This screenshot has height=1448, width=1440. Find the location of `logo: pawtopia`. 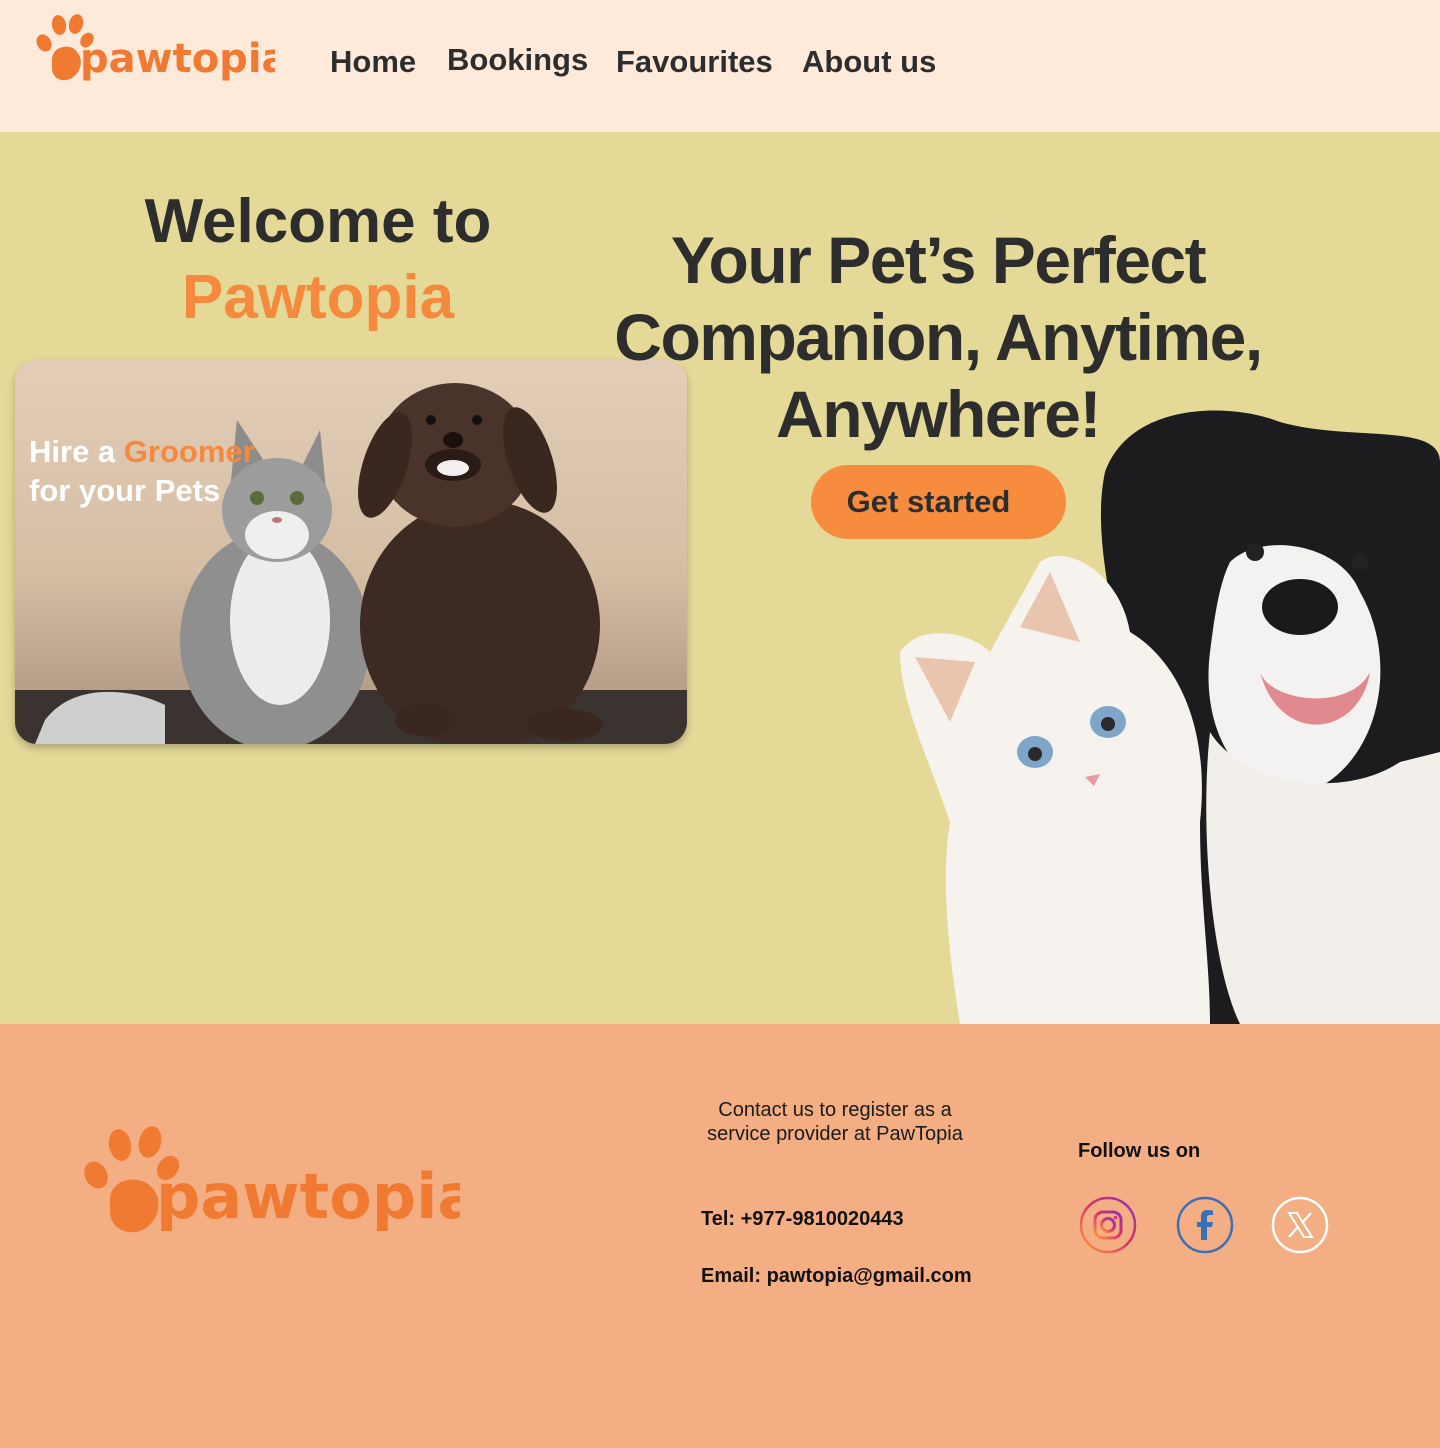

logo: pawtopia is located at coordinates (159, 50).